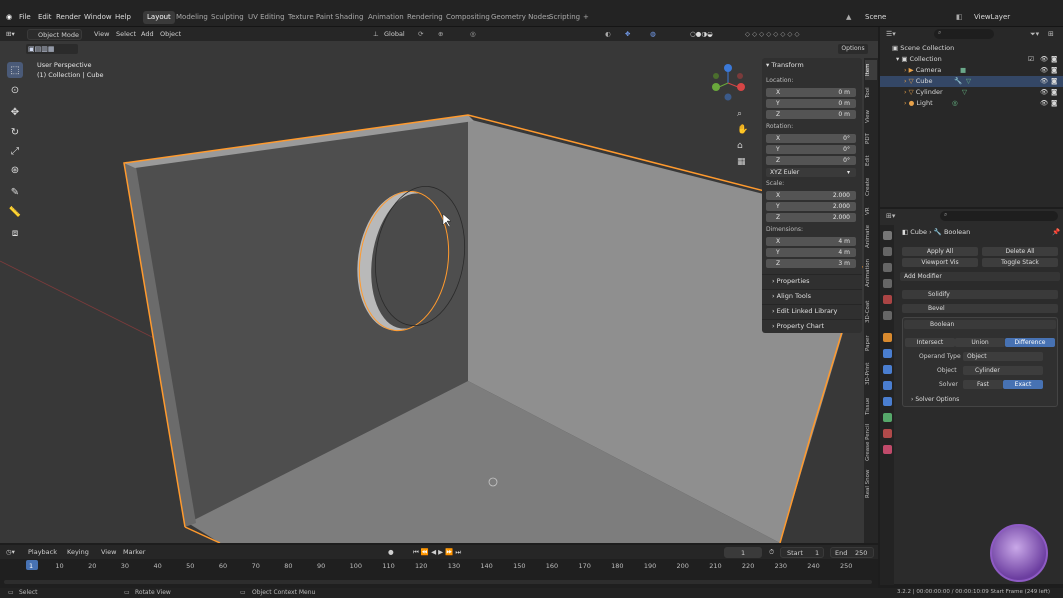  What do you see at coordinates (811, 217) in the screenshot?
I see `scale-z-field: Z 2.000` at bounding box center [811, 217].